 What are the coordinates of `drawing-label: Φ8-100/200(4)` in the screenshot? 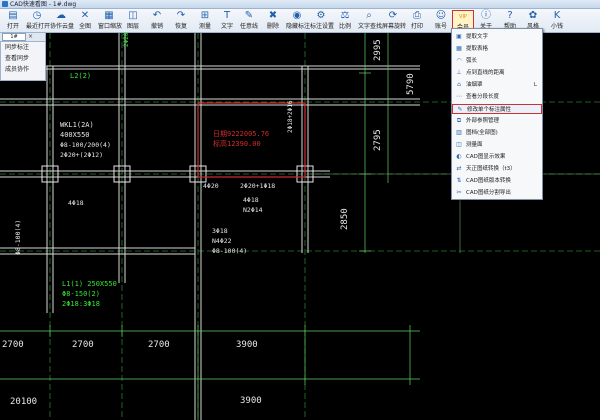 It's located at (85, 145).